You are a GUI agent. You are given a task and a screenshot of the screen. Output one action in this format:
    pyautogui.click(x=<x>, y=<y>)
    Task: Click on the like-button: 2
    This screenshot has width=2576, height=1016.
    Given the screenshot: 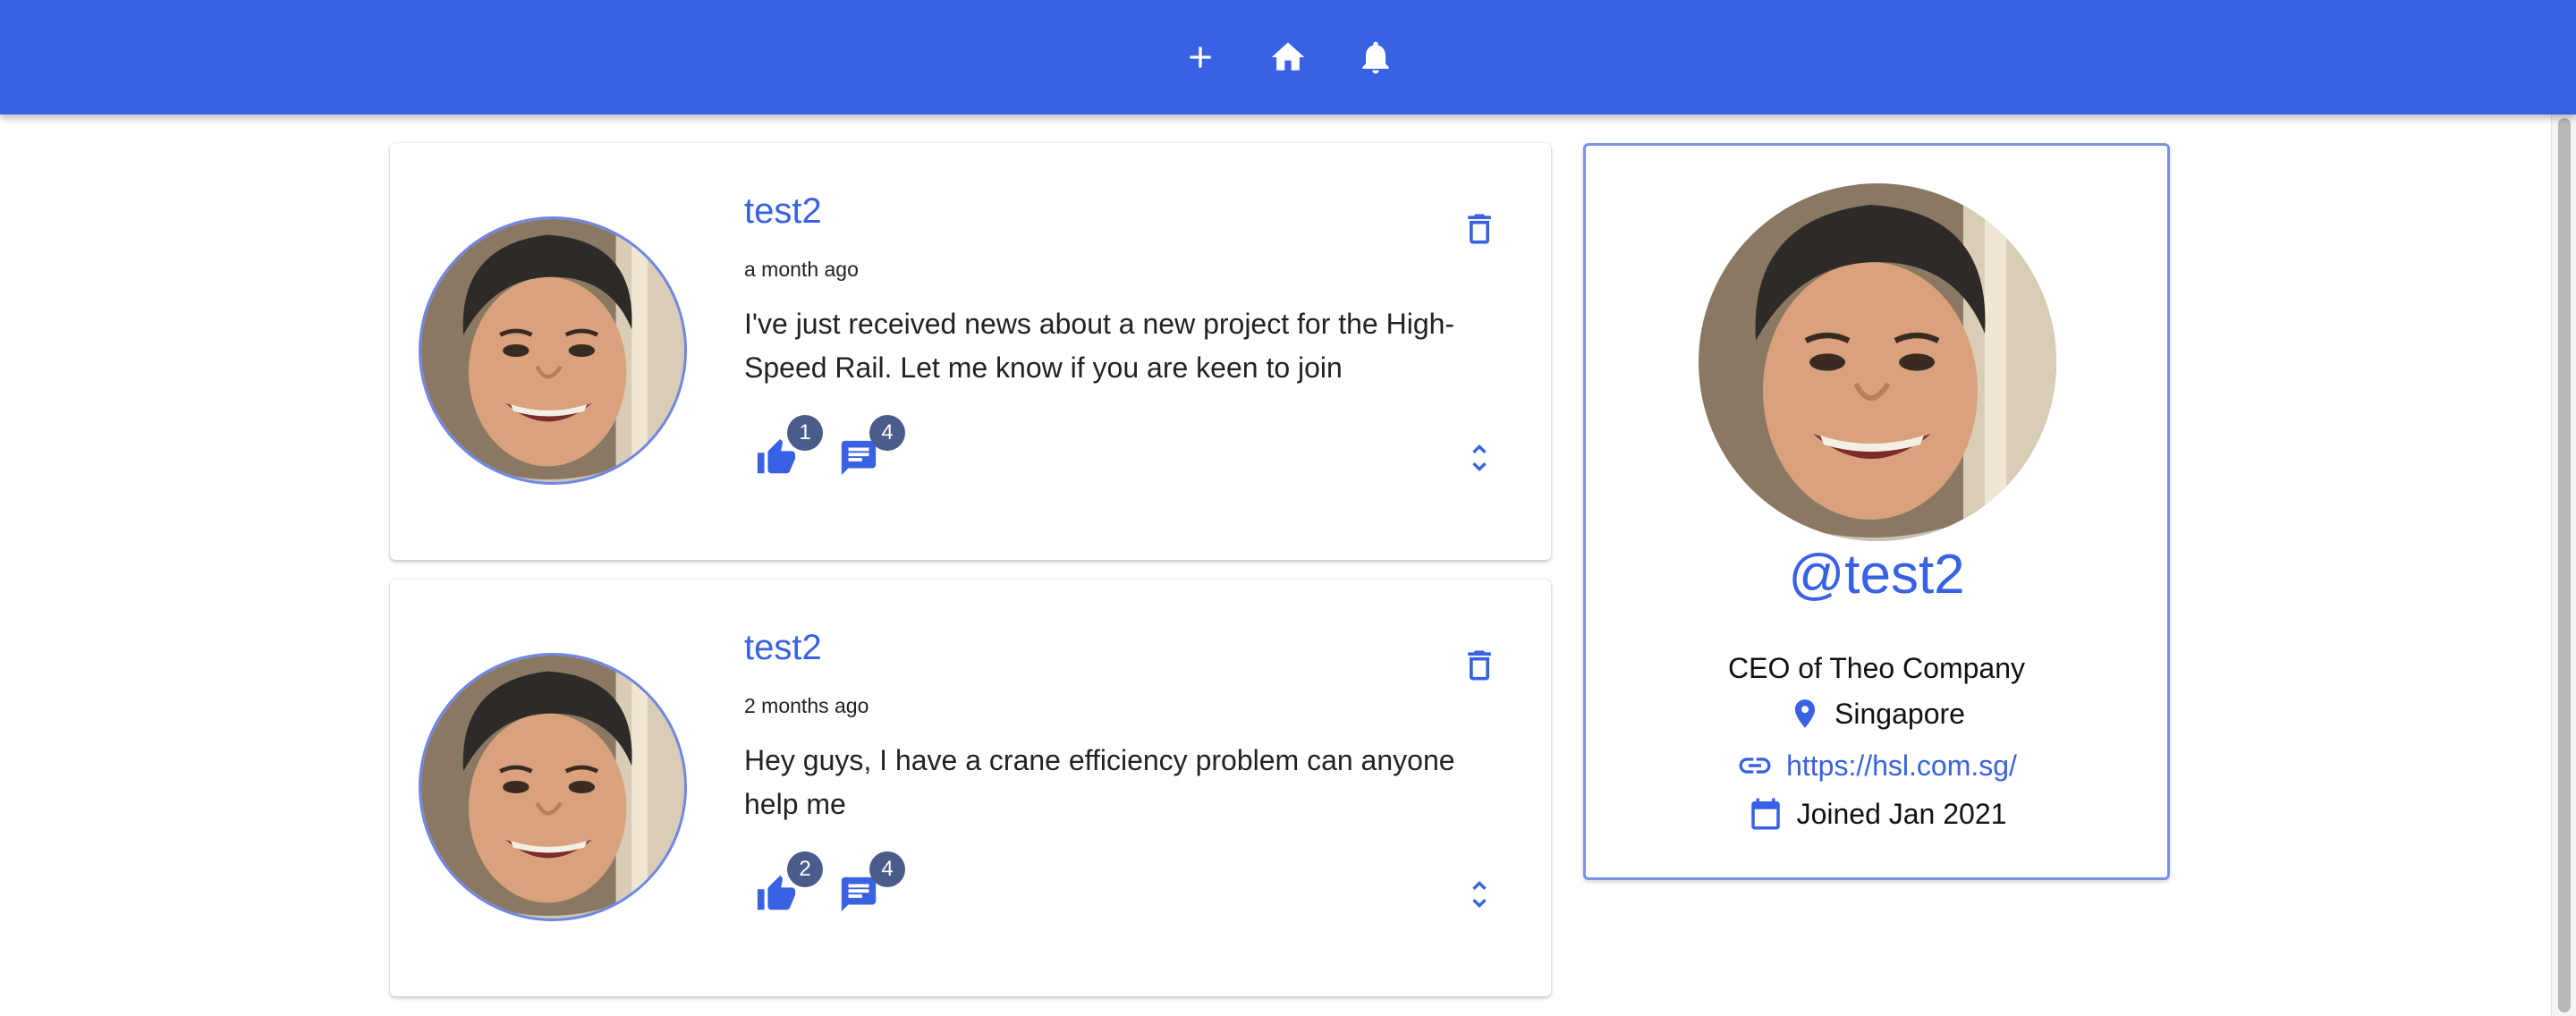 What is the action you would take?
    pyautogui.click(x=786, y=886)
    